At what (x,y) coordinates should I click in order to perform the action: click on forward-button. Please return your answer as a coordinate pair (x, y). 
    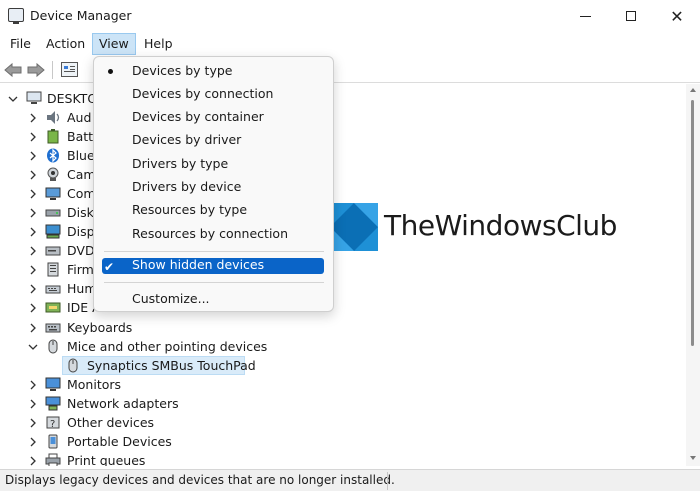
    Looking at the image, I should click on (36, 70).